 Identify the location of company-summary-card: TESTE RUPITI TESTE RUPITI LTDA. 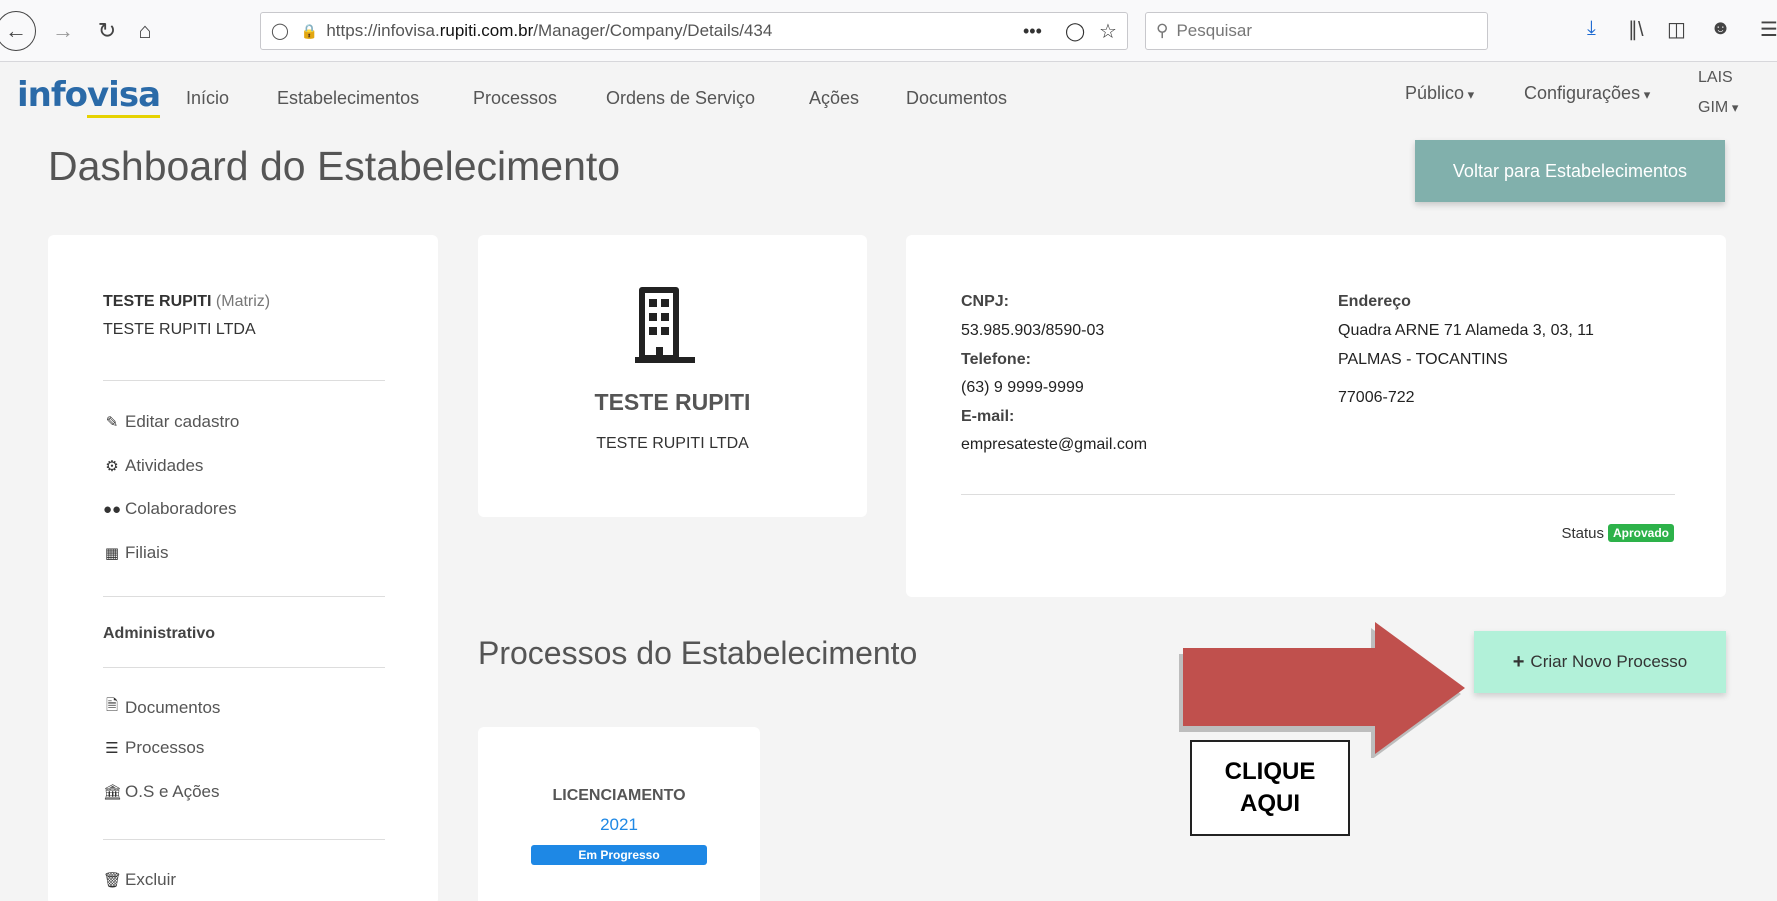
(672, 376).